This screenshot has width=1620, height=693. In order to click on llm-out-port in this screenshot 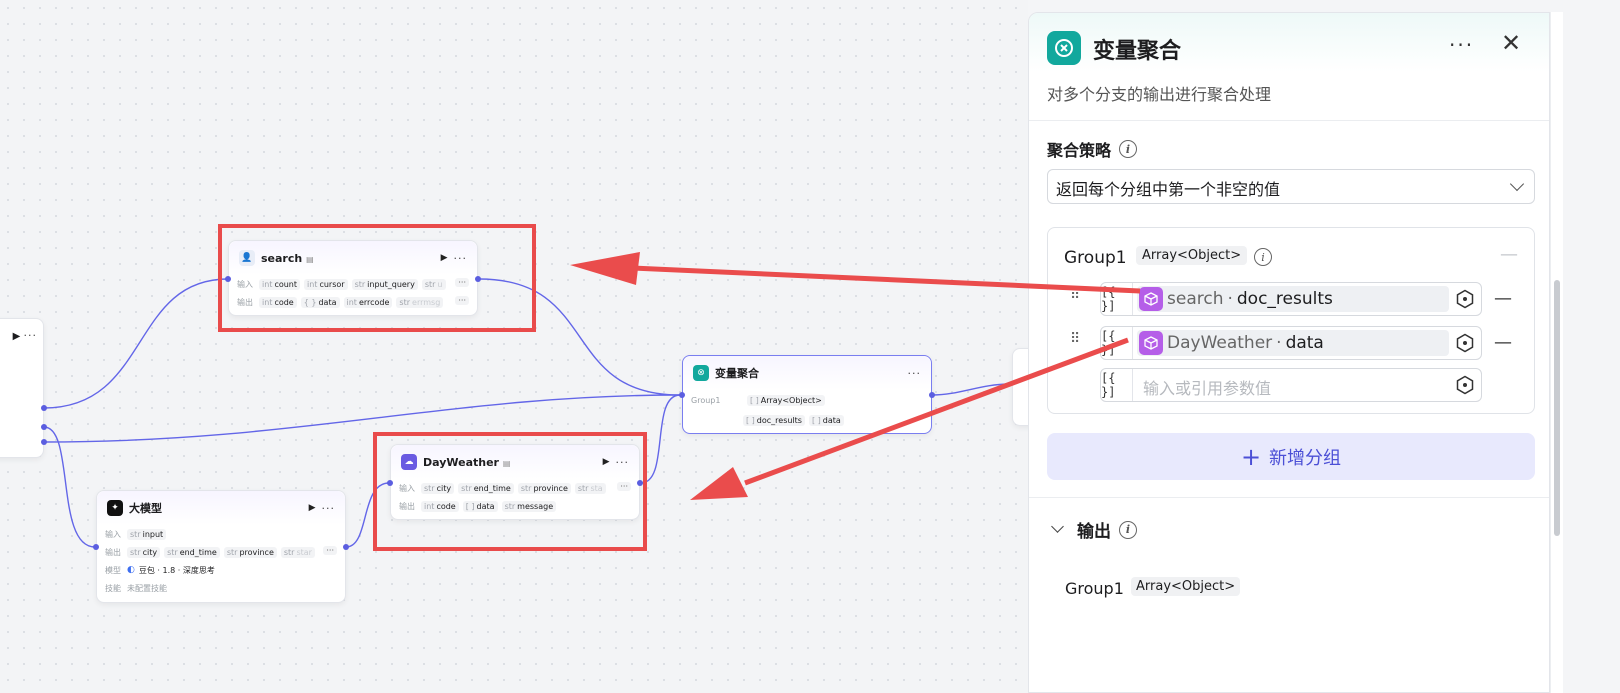, I will do `click(346, 547)`.